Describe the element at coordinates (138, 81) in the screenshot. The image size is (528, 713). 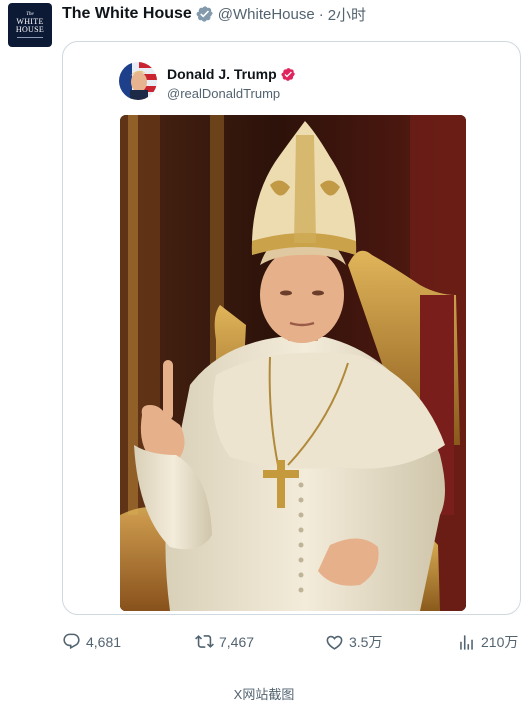
I see `trump-avatar` at that location.